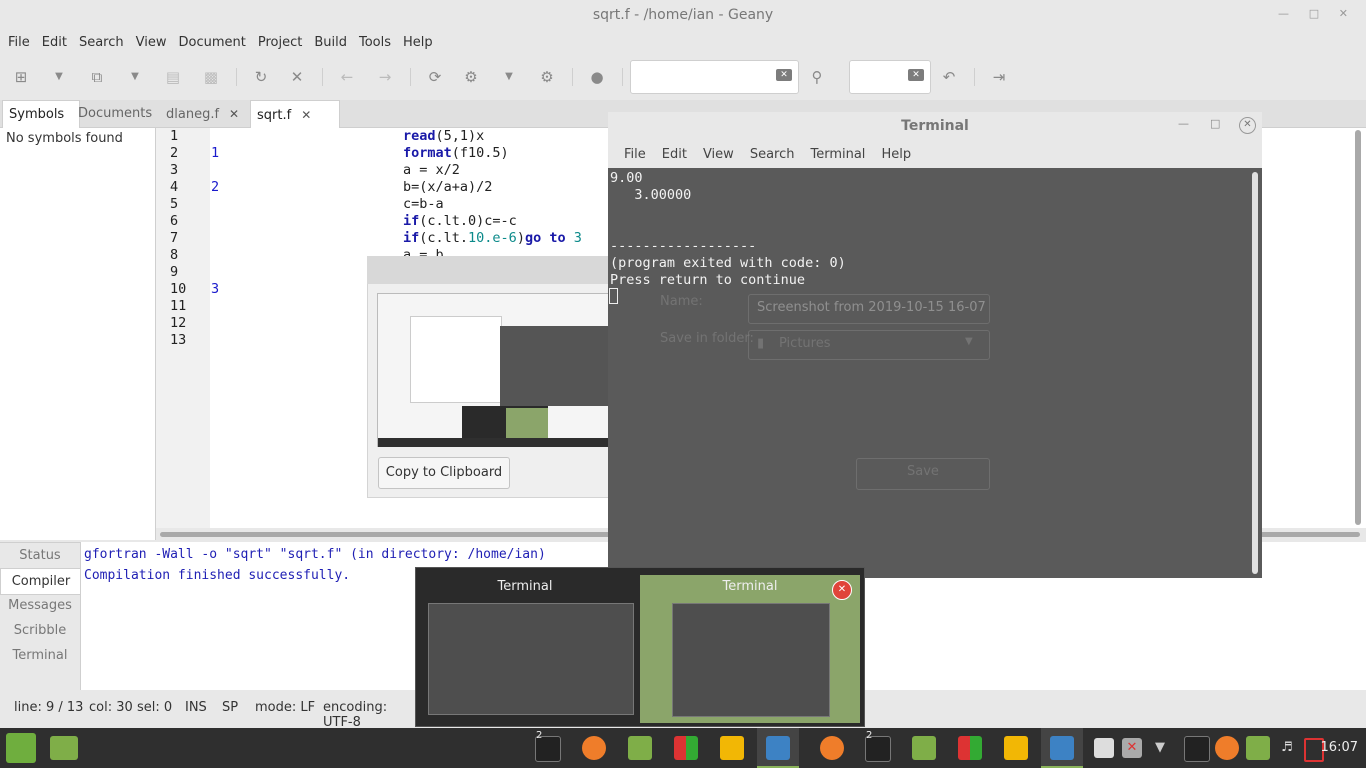 This screenshot has width=1366, height=768. I want to click on terminal-scrollbar, so click(1255, 373).